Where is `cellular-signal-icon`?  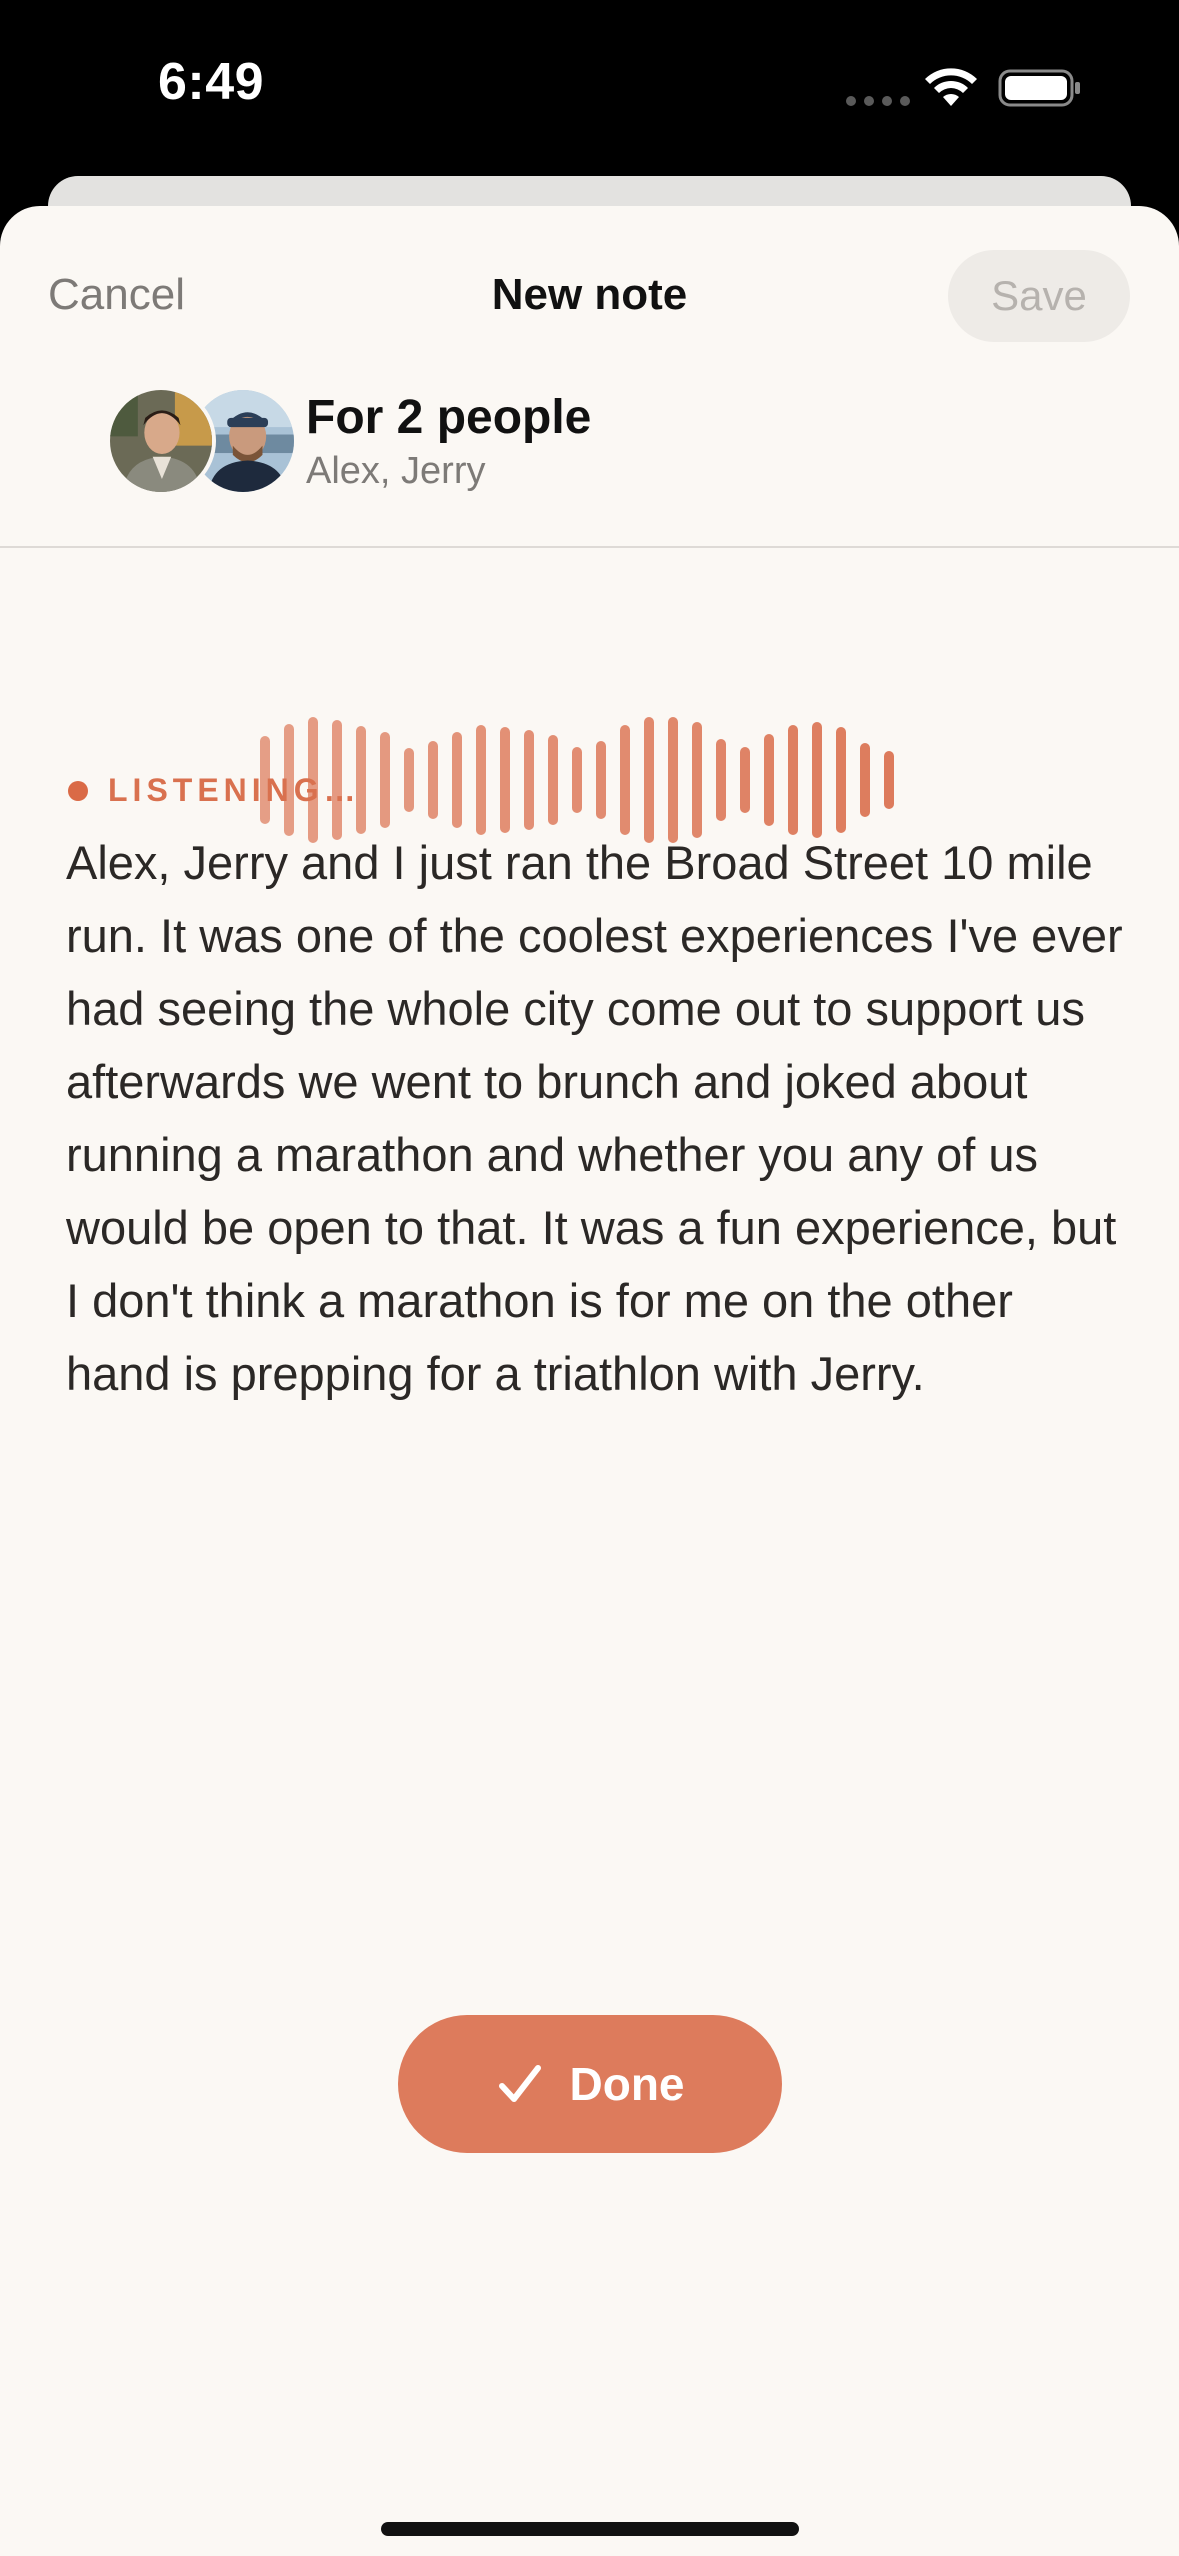
cellular-signal-icon is located at coordinates (878, 101).